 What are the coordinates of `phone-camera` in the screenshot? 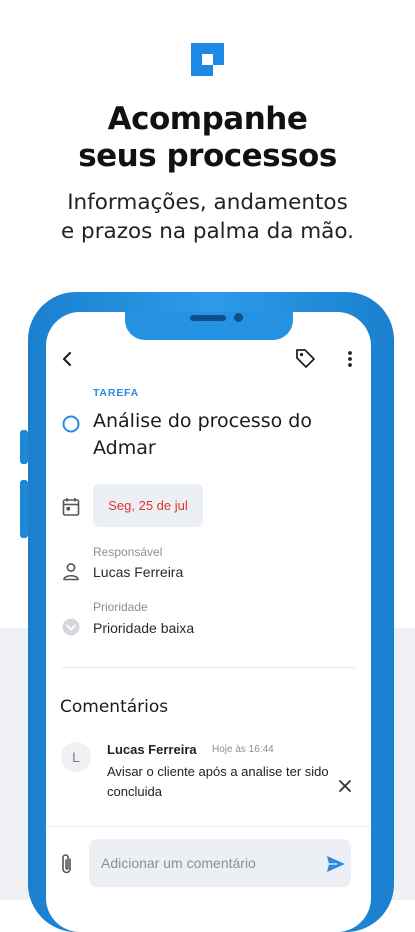 It's located at (238, 317).